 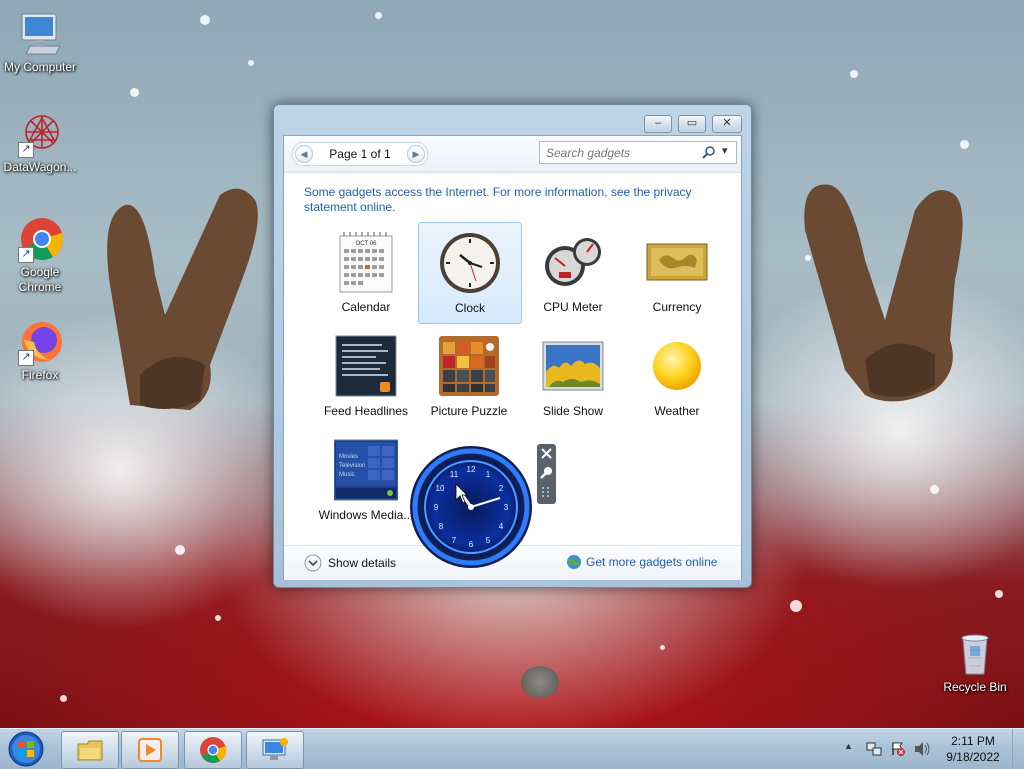 What do you see at coordinates (573, 262) in the screenshot?
I see `cpu-meter-icon` at bounding box center [573, 262].